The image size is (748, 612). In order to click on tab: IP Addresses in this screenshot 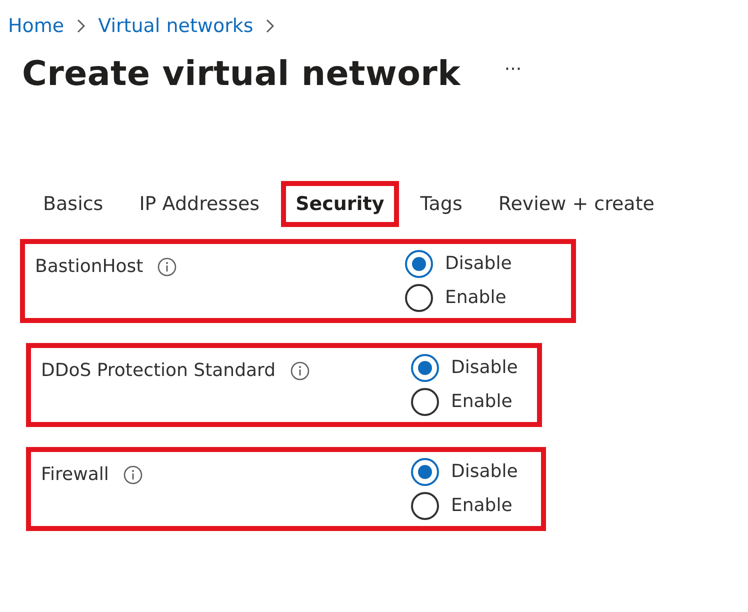, I will do `click(199, 204)`.